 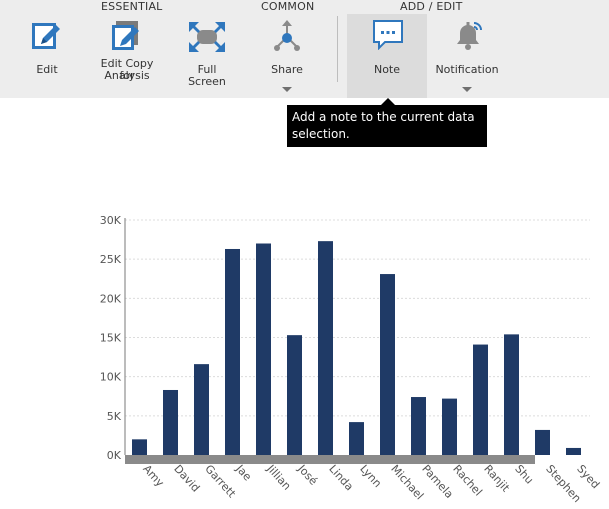 I want to click on x-tick-label: Jae, so click(x=244, y=473).